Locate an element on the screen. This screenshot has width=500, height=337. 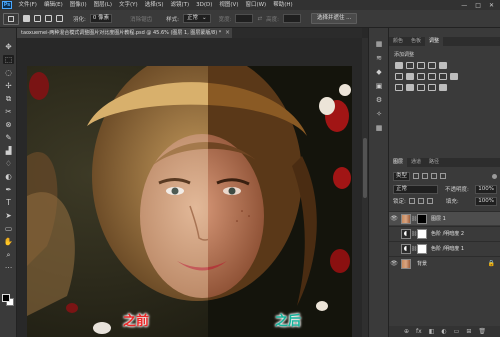
swap-icon: ⇄ is located at coordinates (259, 19).